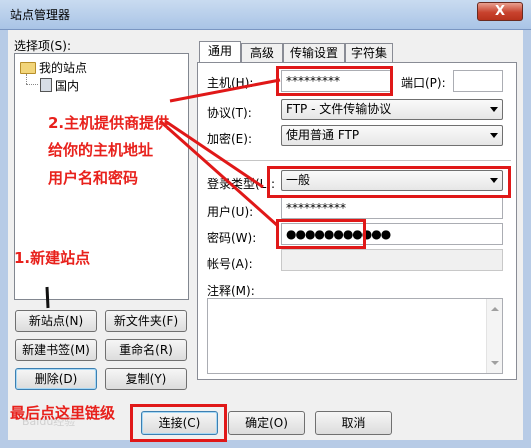 The image size is (531, 448). What do you see at coordinates (321, 234) in the screenshot?
I see `highlight-password` at bounding box center [321, 234].